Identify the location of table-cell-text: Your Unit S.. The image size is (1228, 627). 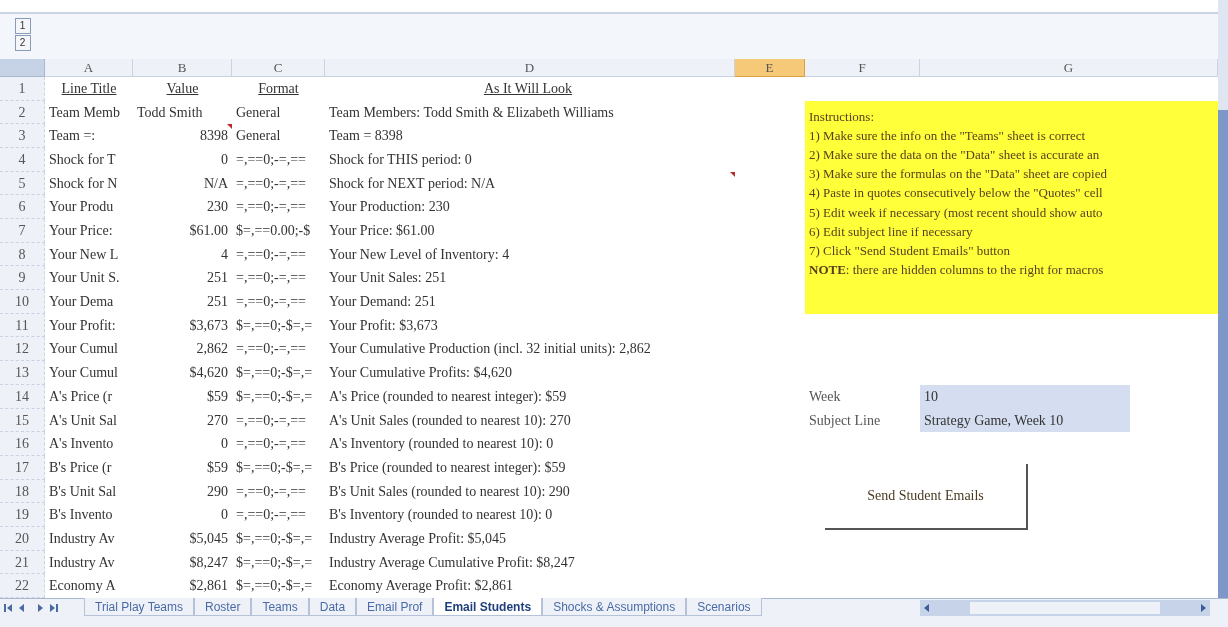
(84, 278).